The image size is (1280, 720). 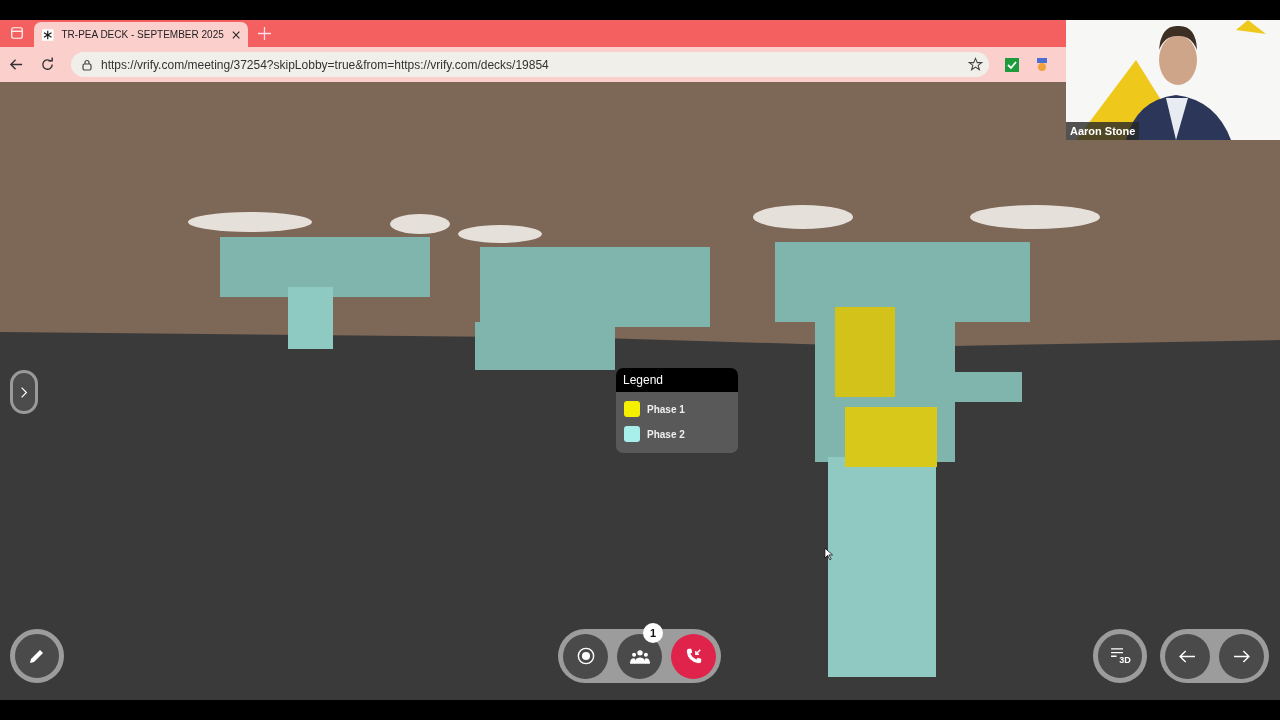 What do you see at coordinates (48, 34) in the screenshot?
I see `asterisk-icon` at bounding box center [48, 34].